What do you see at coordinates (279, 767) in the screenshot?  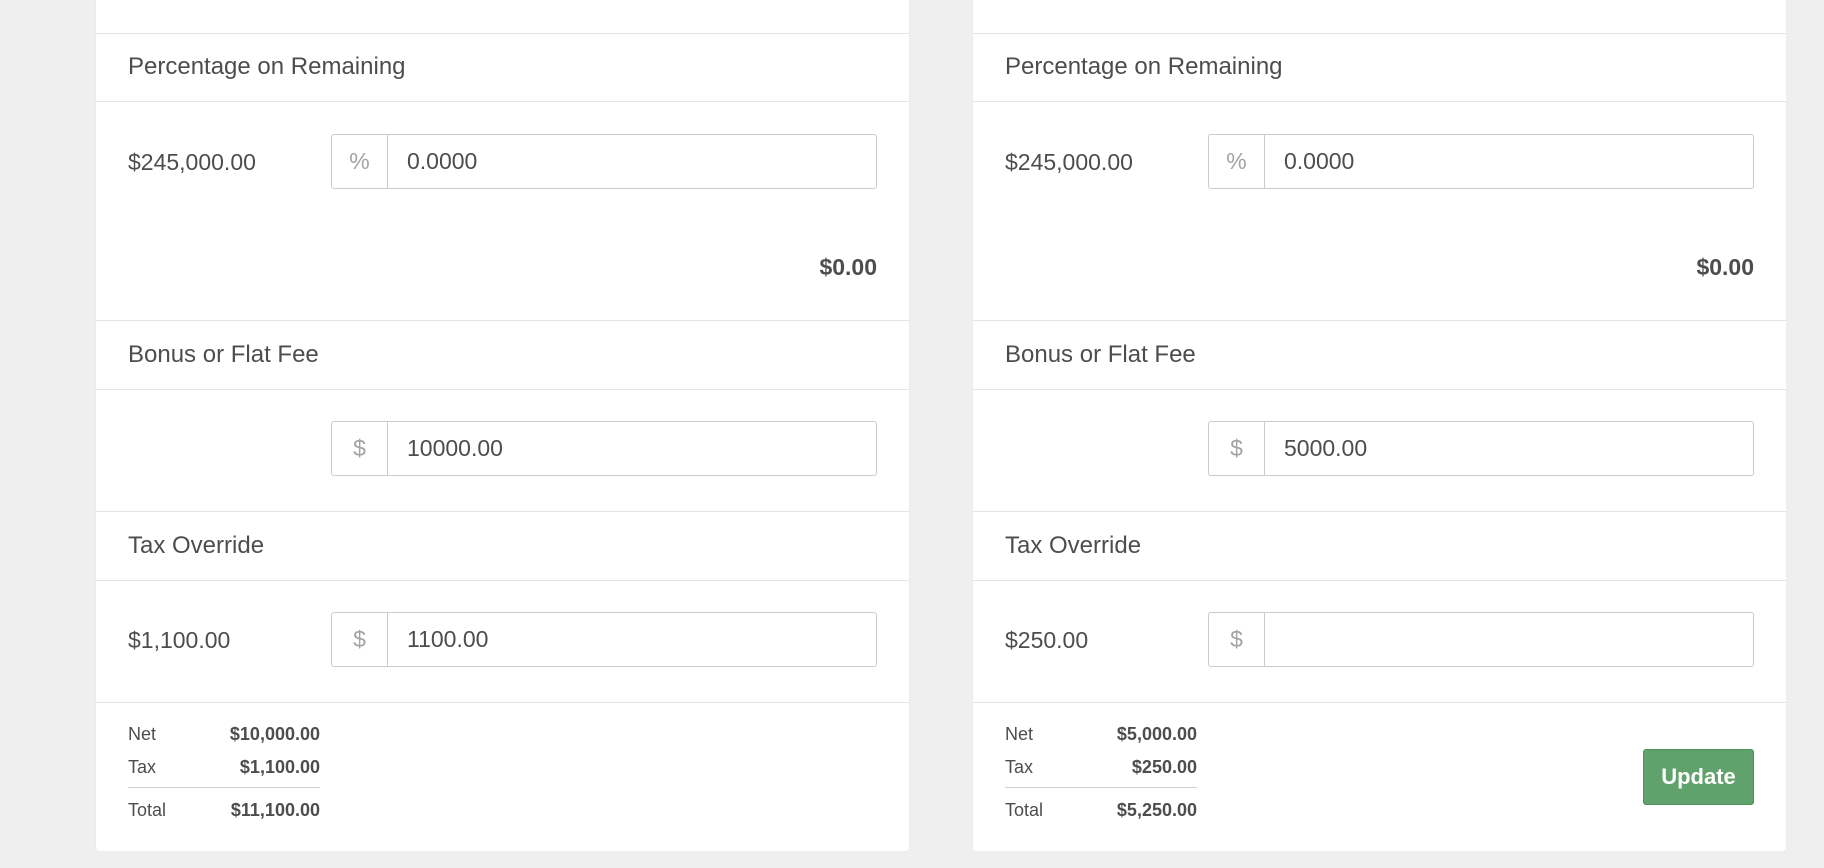 I see `tax-value: $1,100.00` at bounding box center [279, 767].